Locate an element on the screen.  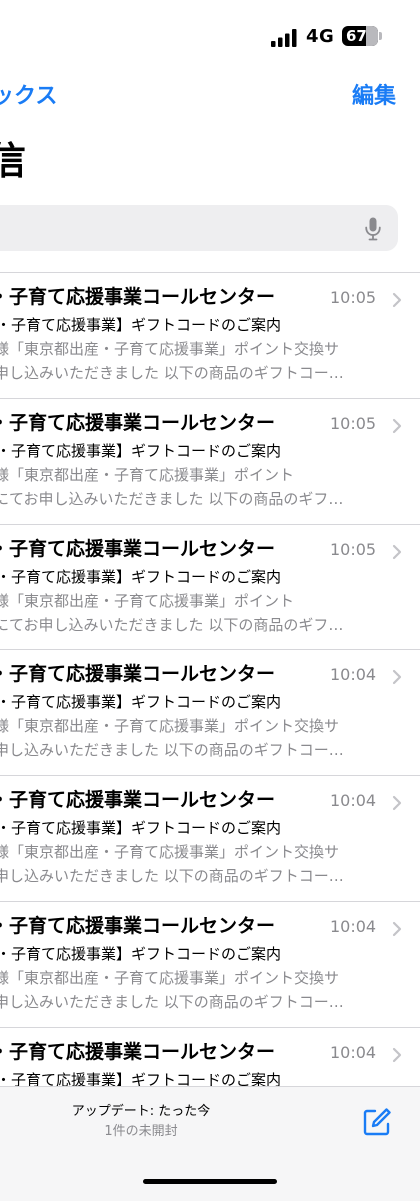
home-indicator is located at coordinates (210, 1181).